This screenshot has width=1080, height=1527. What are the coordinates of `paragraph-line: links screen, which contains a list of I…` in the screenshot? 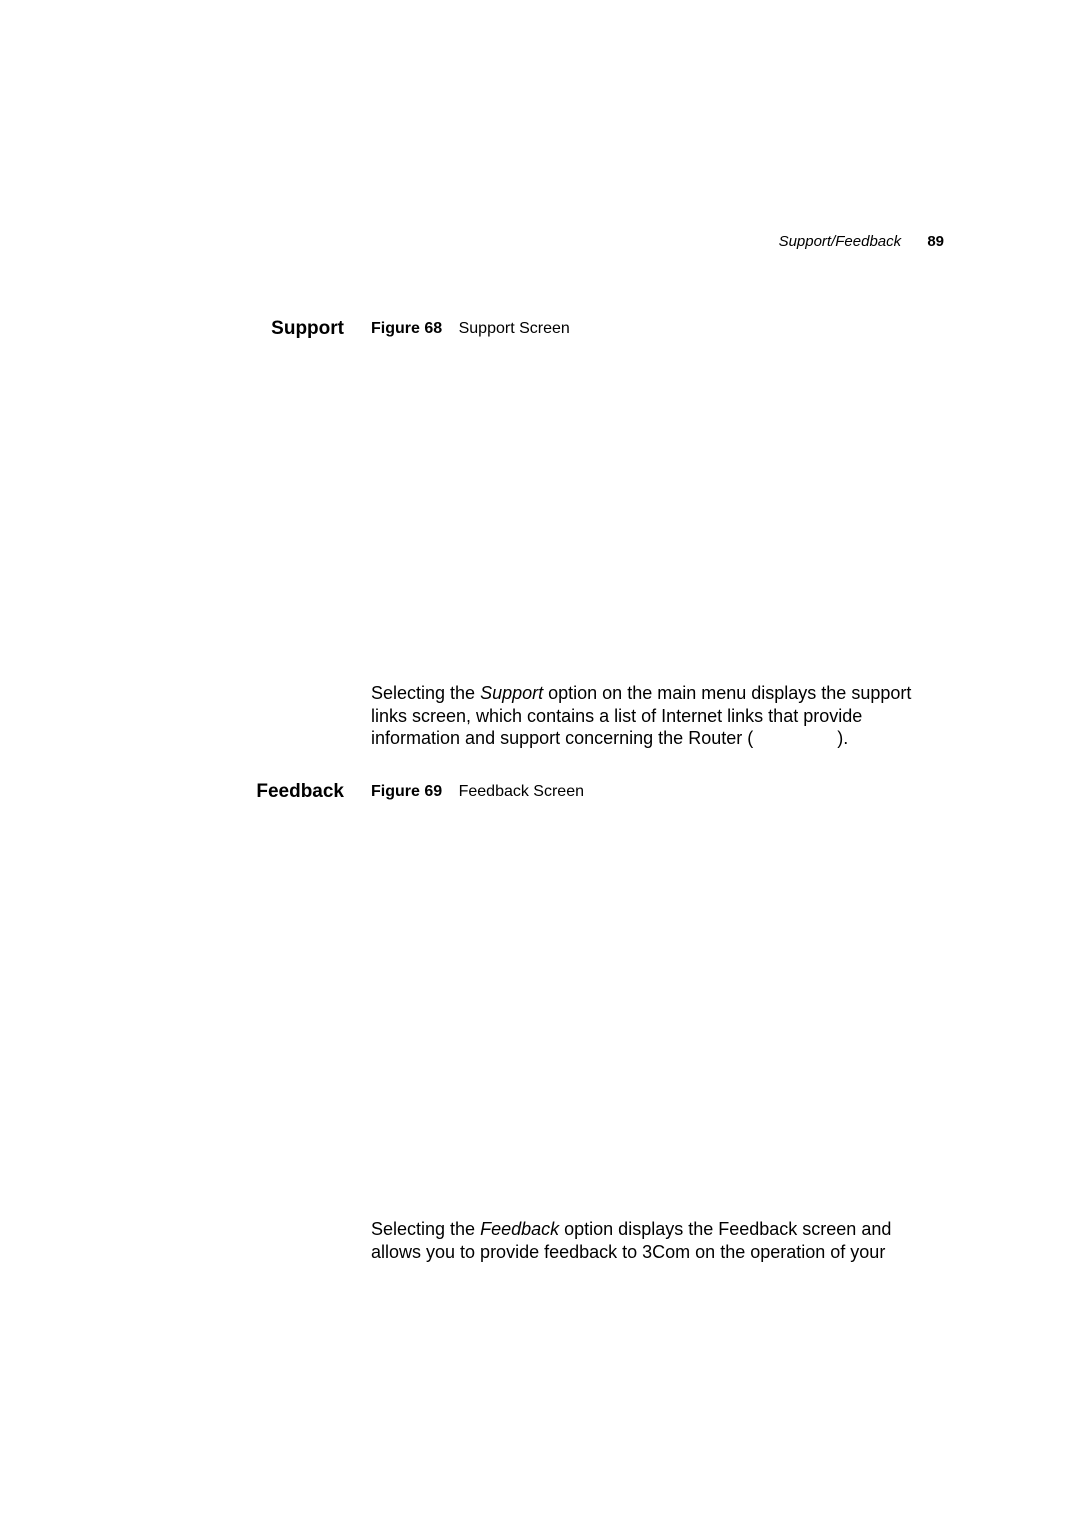 It's located at (617, 715).